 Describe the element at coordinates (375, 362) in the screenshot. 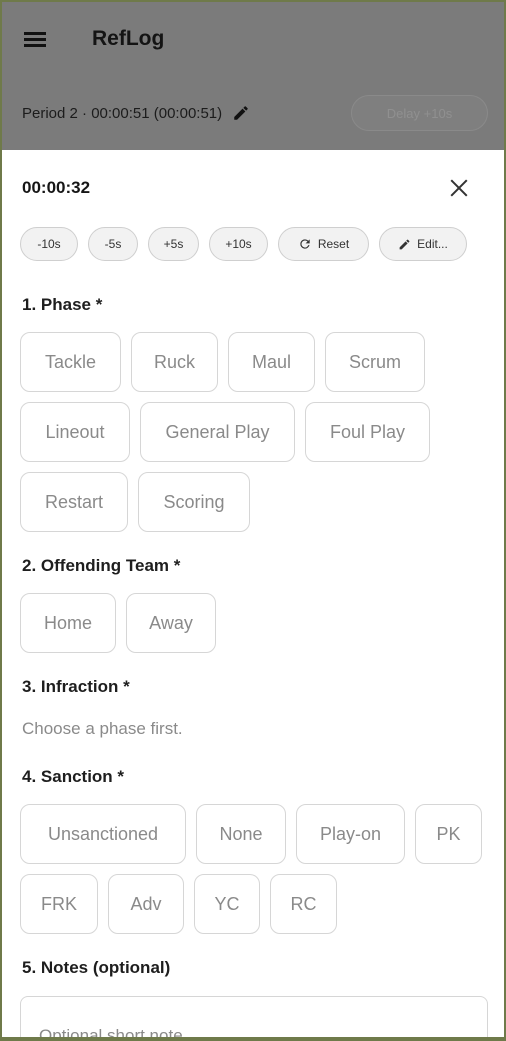

I see `phase-chip-scrum: Scrum` at that location.